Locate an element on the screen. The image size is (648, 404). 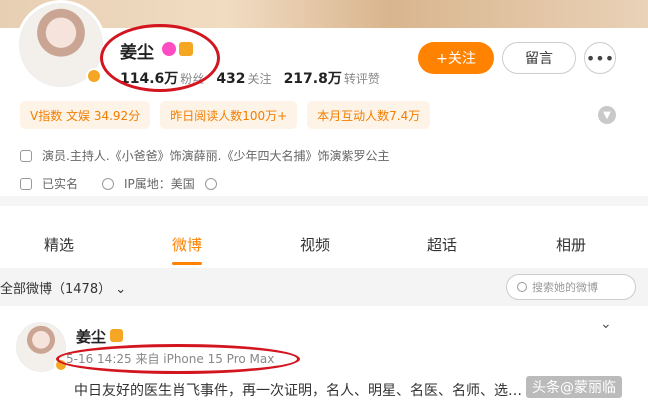
verified-badge-icon is located at coordinates (94, 76).